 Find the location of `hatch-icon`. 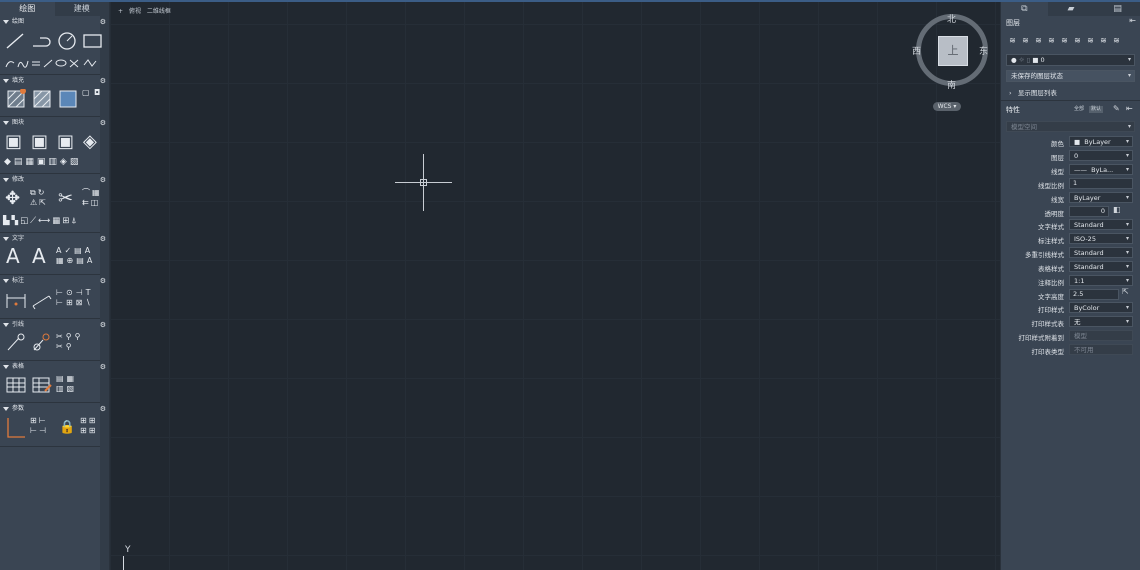

hatch-icon is located at coordinates (16, 99).